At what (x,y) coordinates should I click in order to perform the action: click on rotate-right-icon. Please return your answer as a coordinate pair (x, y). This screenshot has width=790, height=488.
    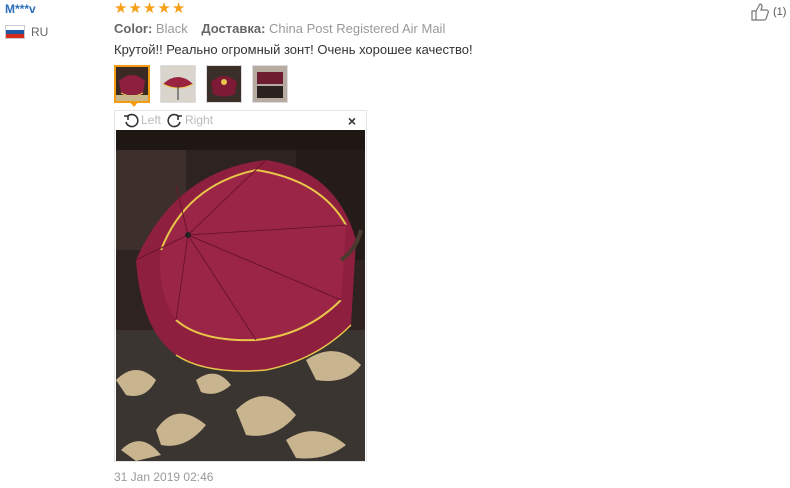
    Looking at the image, I should click on (175, 120).